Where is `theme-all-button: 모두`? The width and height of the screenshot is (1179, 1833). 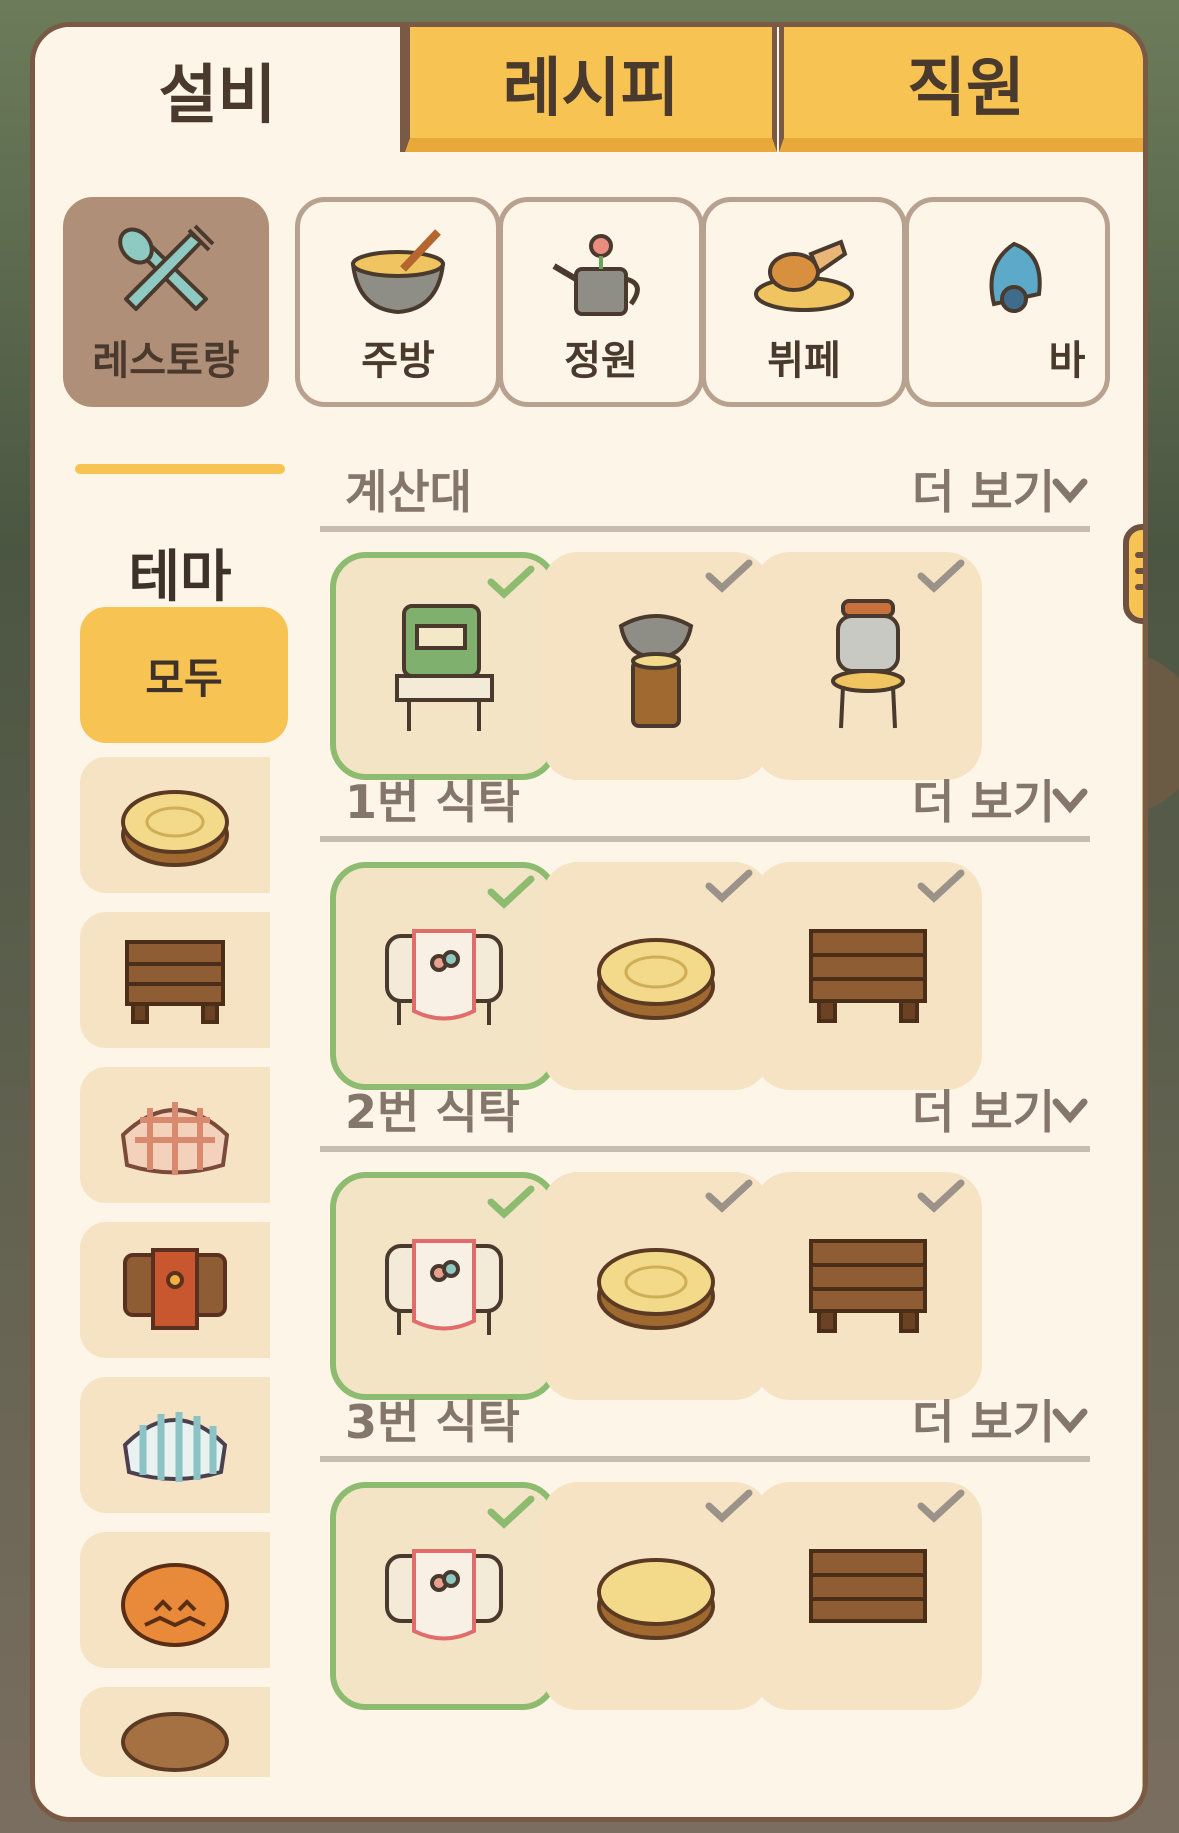 theme-all-button: 모두 is located at coordinates (184, 675).